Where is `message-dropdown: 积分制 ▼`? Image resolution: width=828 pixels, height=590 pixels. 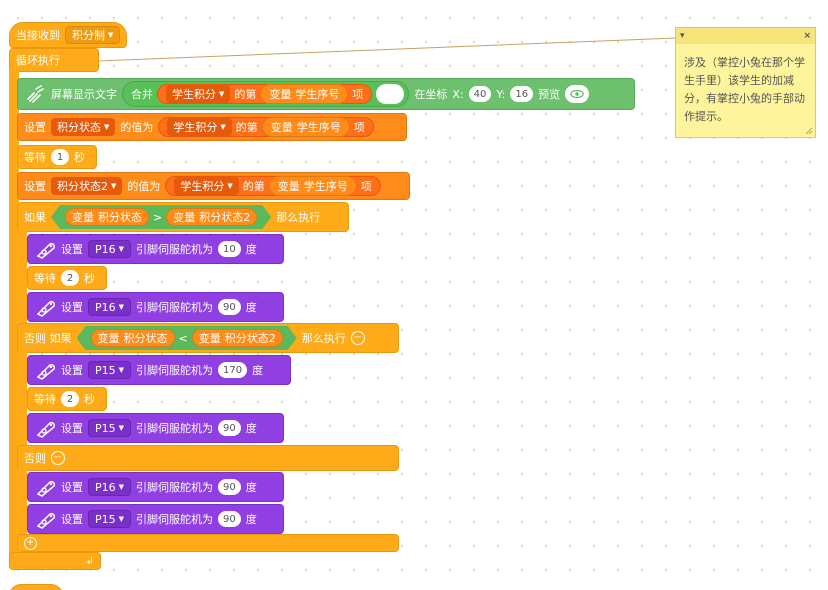
message-dropdown: 积分制 ▼ is located at coordinates (93, 35).